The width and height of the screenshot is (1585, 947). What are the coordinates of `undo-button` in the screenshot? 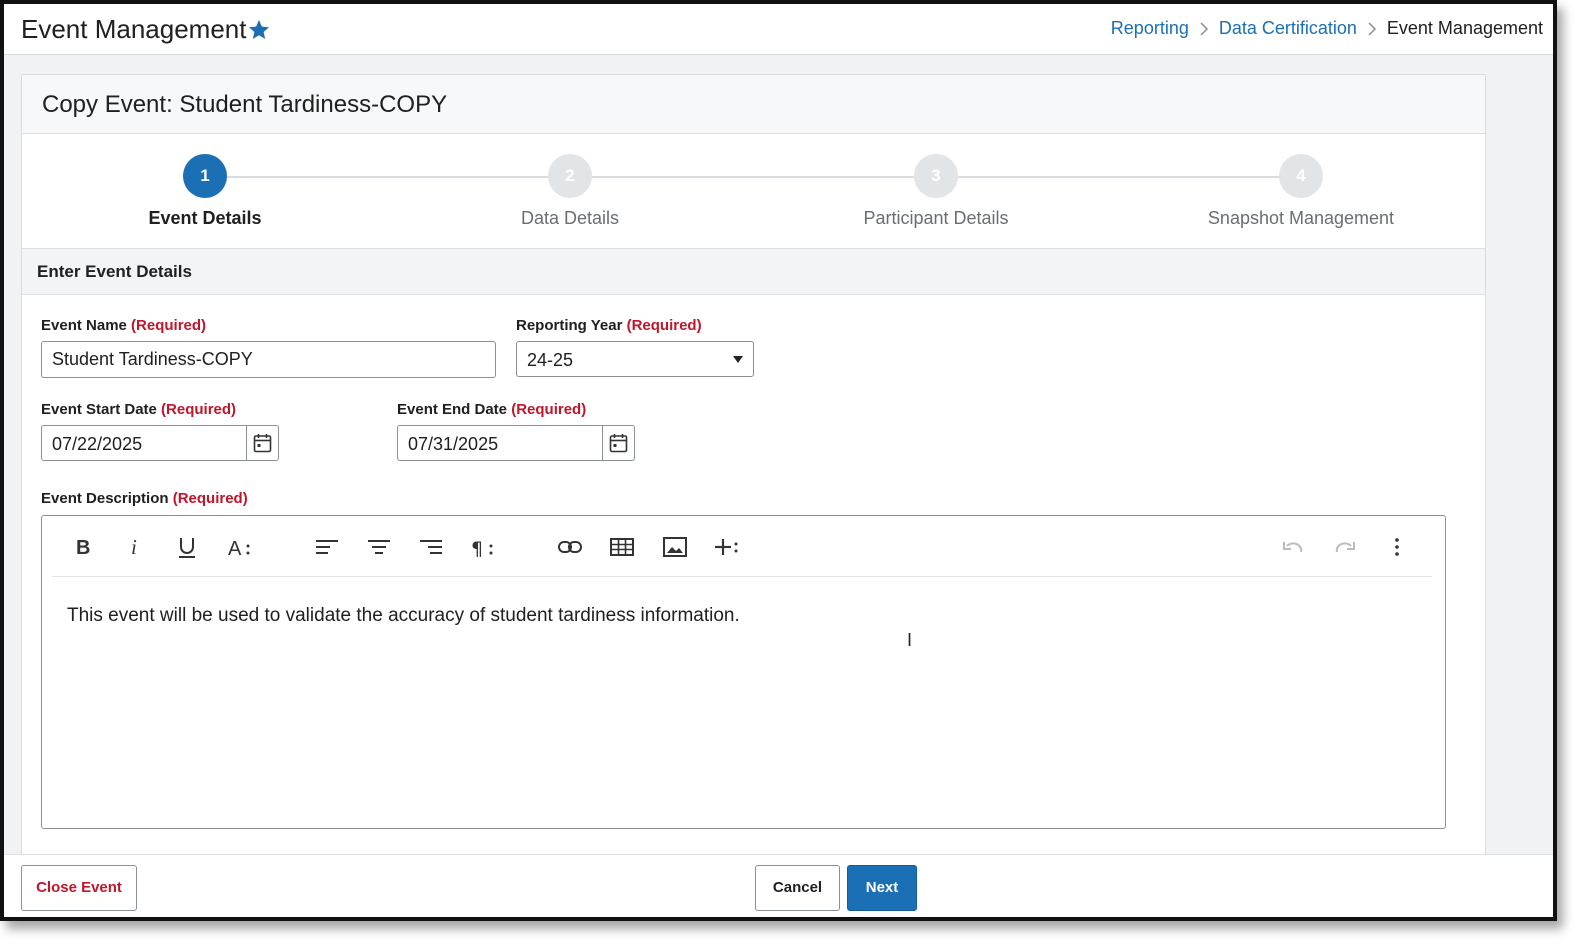 It's located at (1293, 547).